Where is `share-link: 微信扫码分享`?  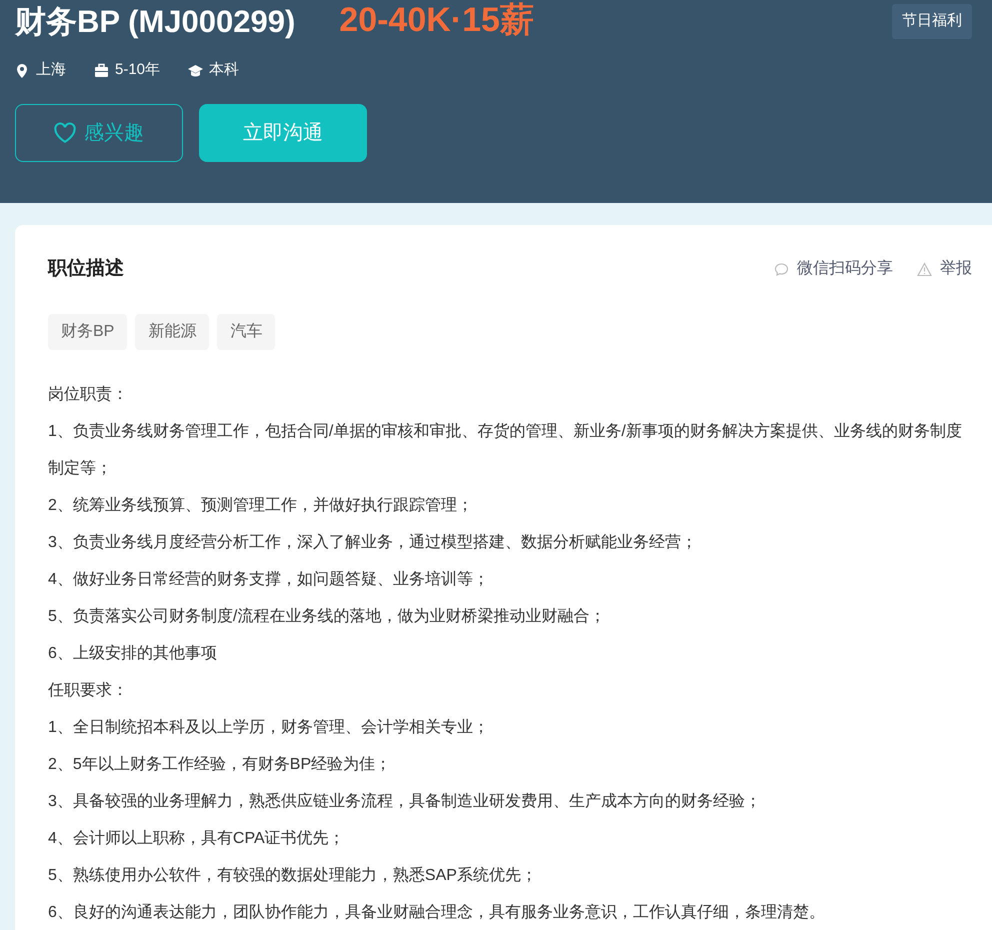
share-link: 微信扫码分享 is located at coordinates (833, 269).